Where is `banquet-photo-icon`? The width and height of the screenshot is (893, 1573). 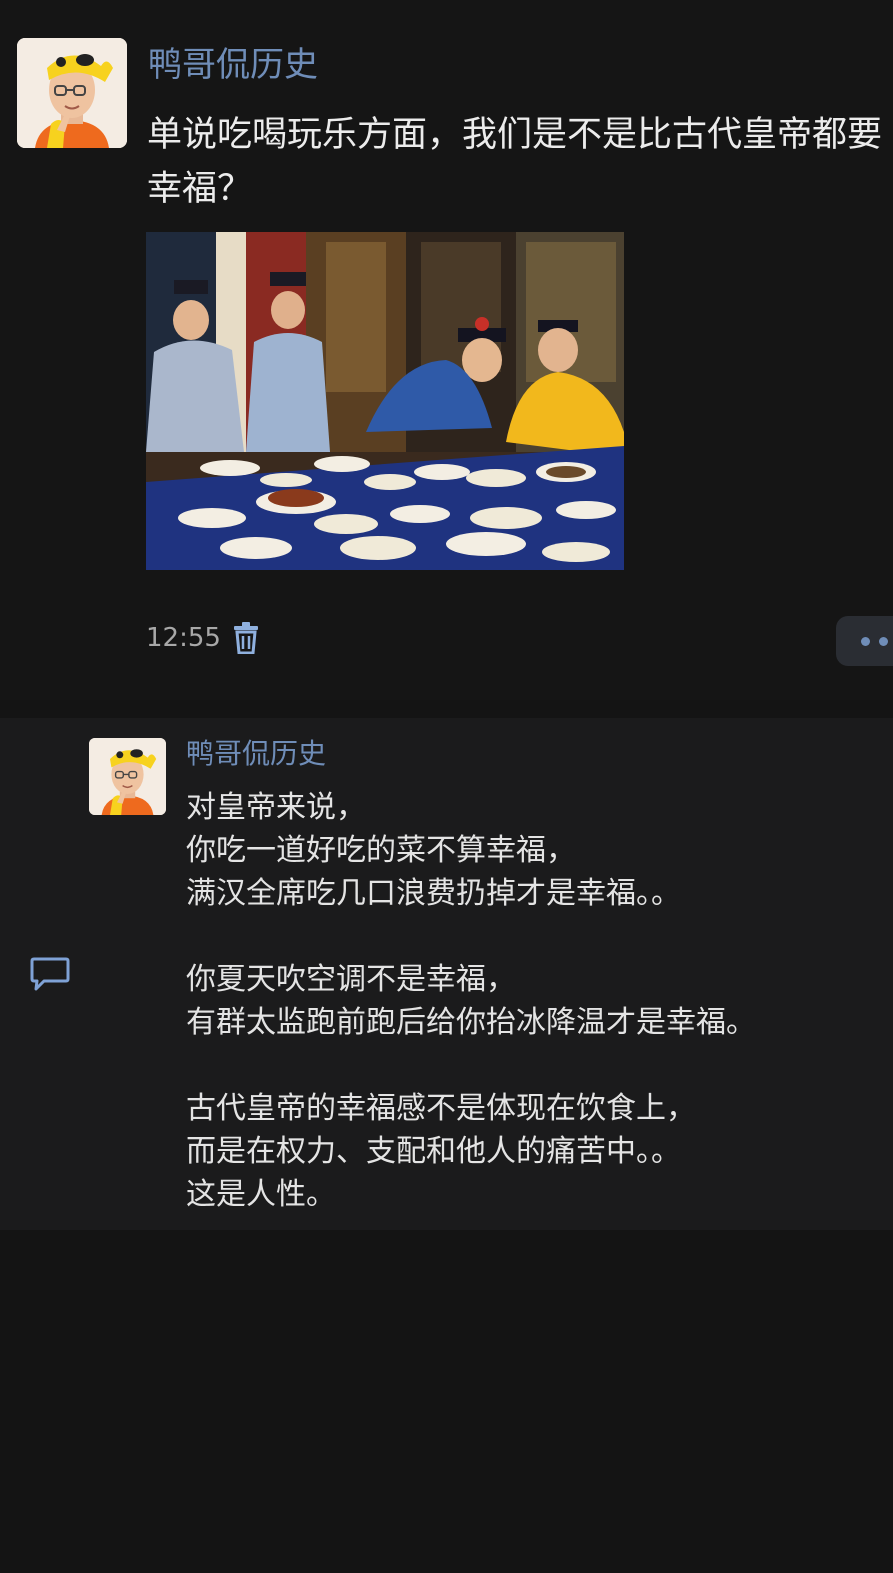
banquet-photo-icon is located at coordinates (385, 401).